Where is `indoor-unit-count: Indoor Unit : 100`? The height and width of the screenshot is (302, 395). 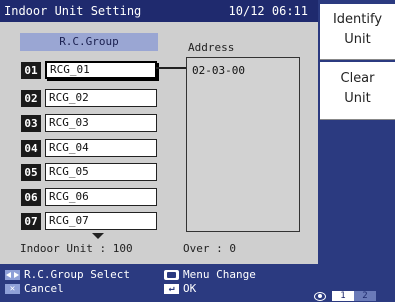
indoor-unit-count: Indoor Unit : 100 is located at coordinates (76, 248).